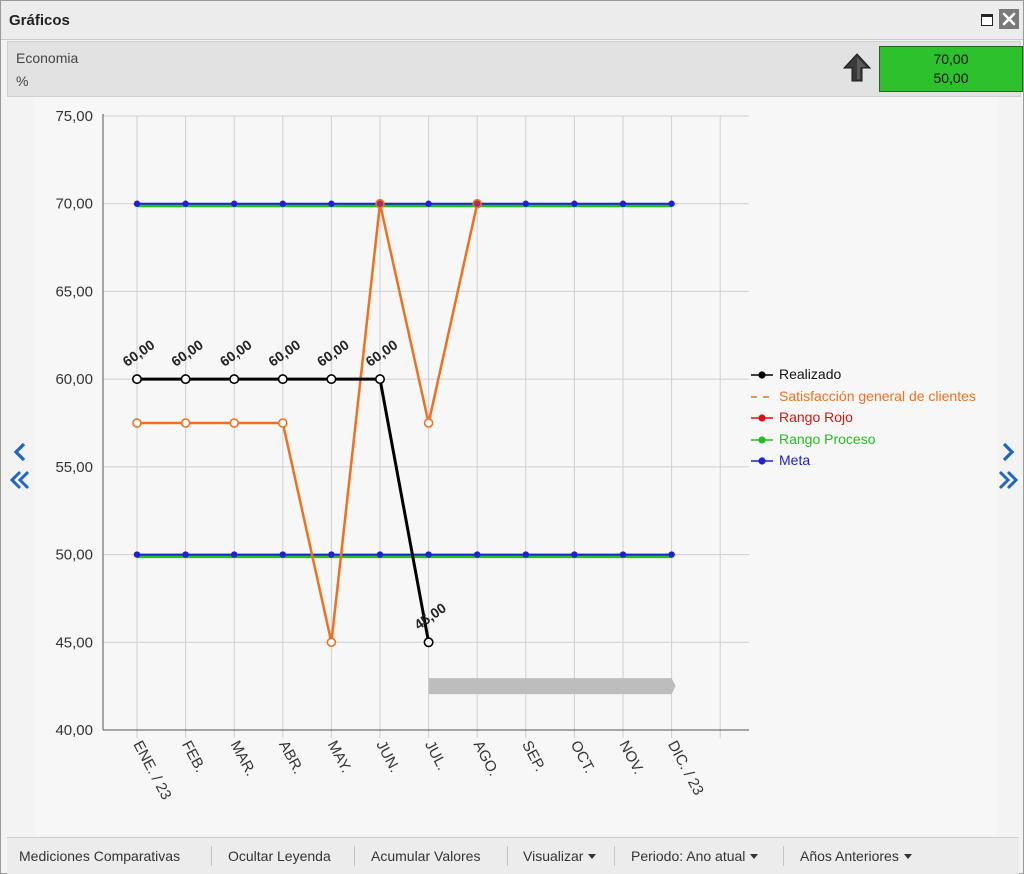 This screenshot has height=874, width=1024. I want to click on indicator-value-box: 70,00 50,00, so click(951, 69).